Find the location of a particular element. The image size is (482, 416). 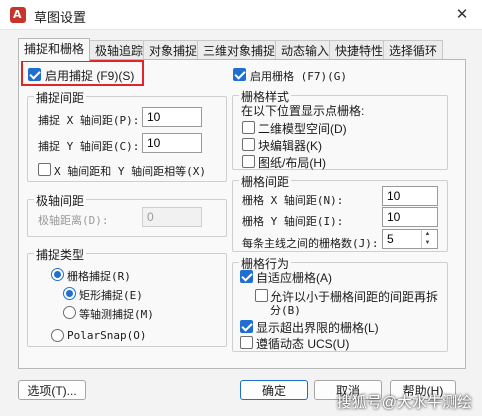

equal-spacing-checkbox is located at coordinates (44, 169).